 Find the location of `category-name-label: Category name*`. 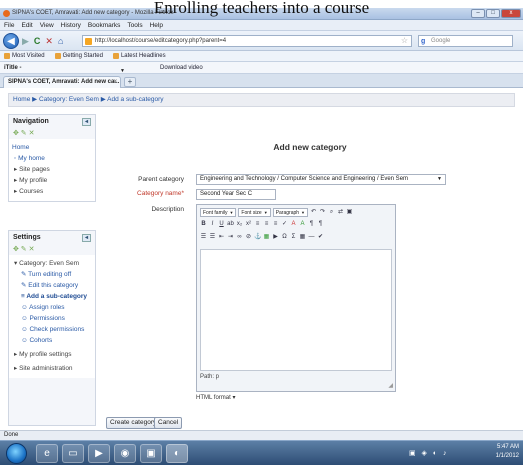

category-name-label: Category name* is located at coordinates (160, 193).